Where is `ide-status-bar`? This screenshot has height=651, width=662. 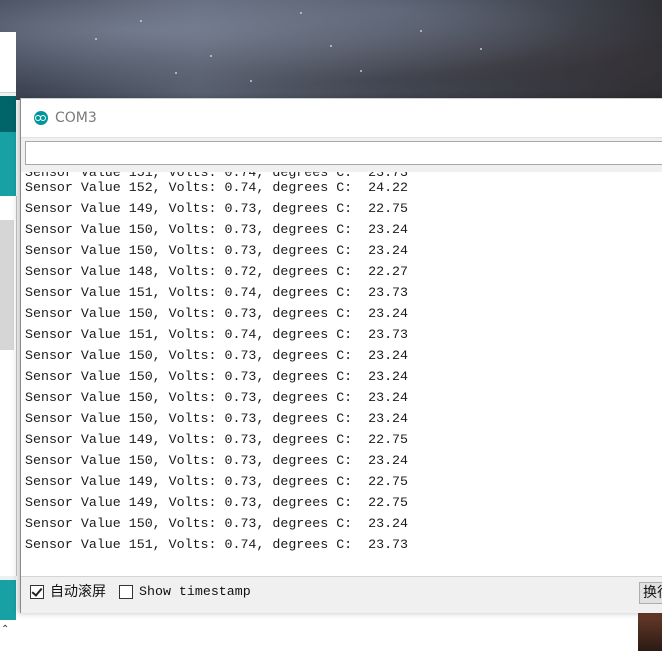
ide-status-bar is located at coordinates (8, 600).